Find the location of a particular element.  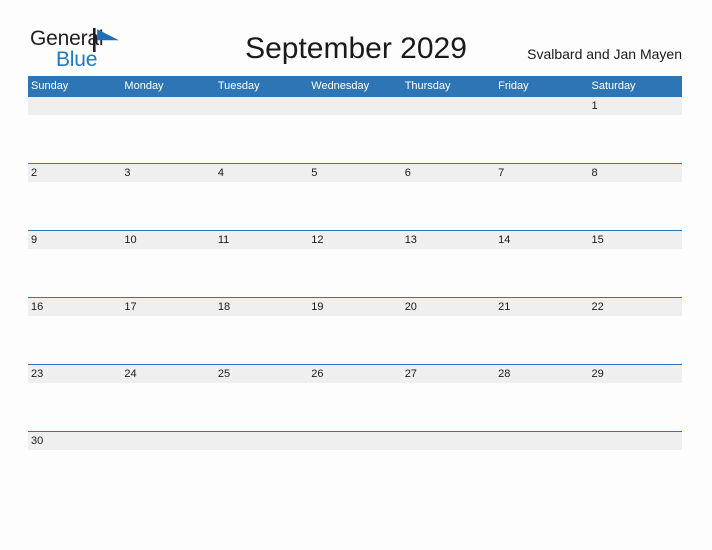

day-cell: 26 is located at coordinates (354, 374).